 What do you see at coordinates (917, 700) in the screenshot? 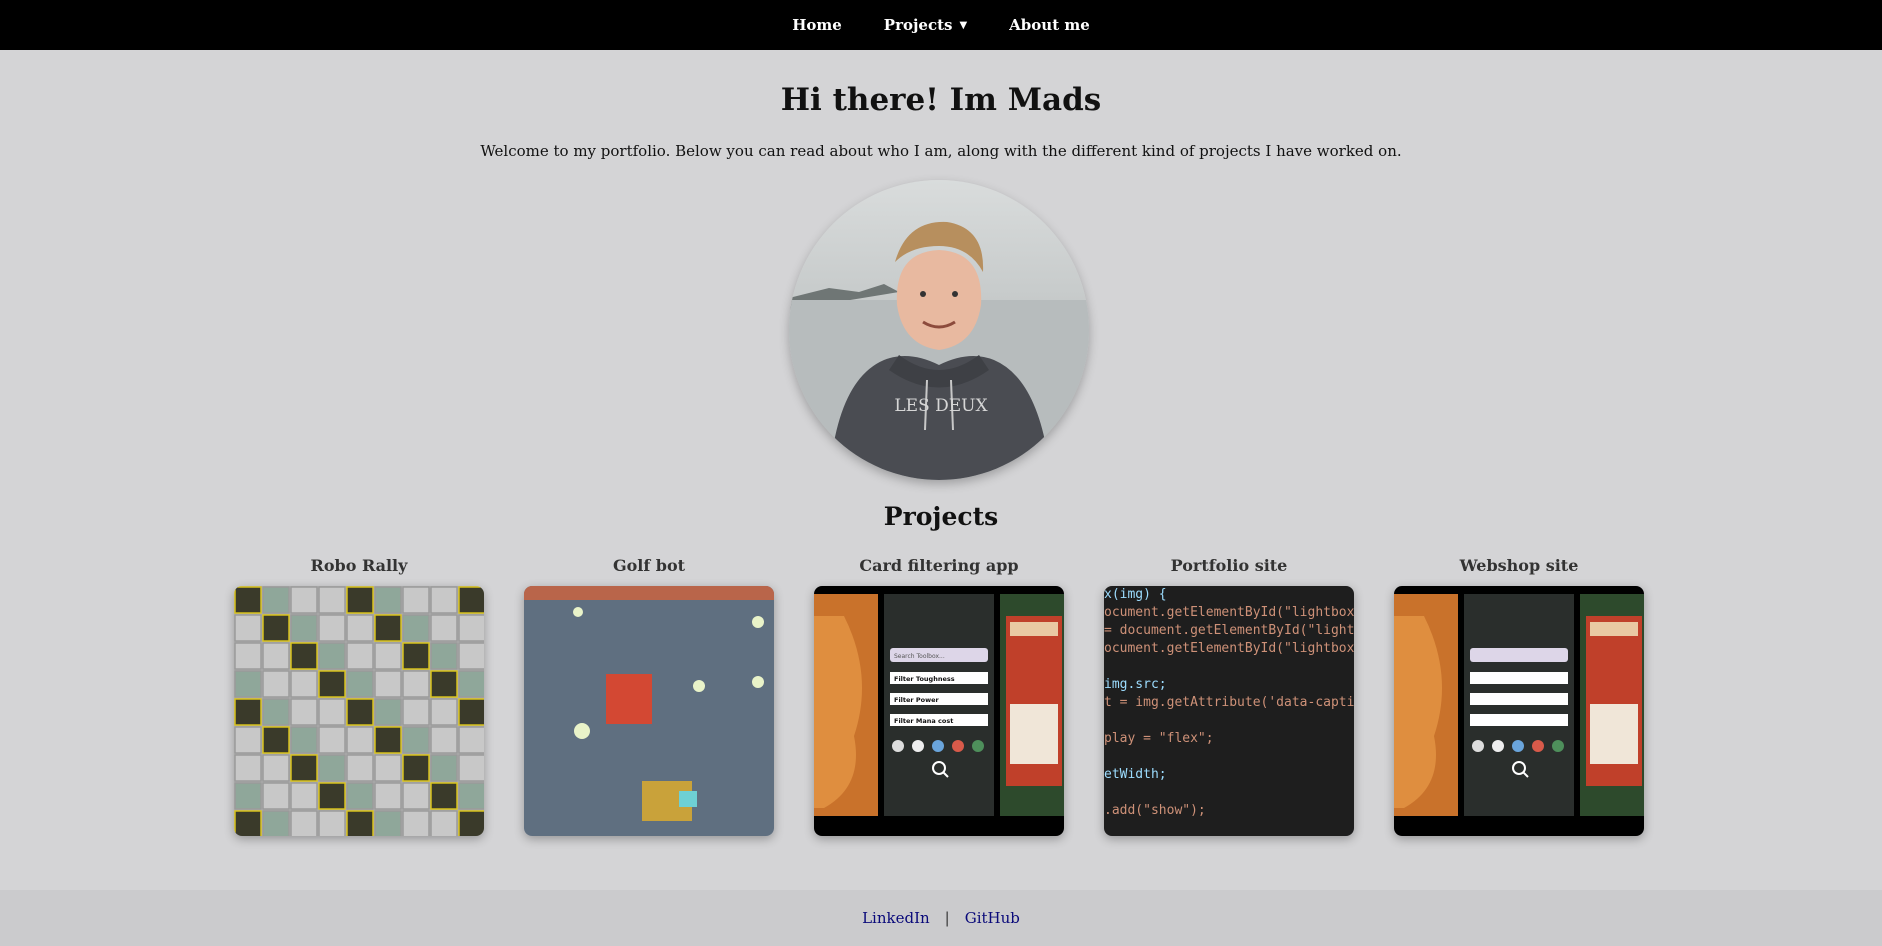
I see `app-filter-label: Filter Power` at bounding box center [917, 700].